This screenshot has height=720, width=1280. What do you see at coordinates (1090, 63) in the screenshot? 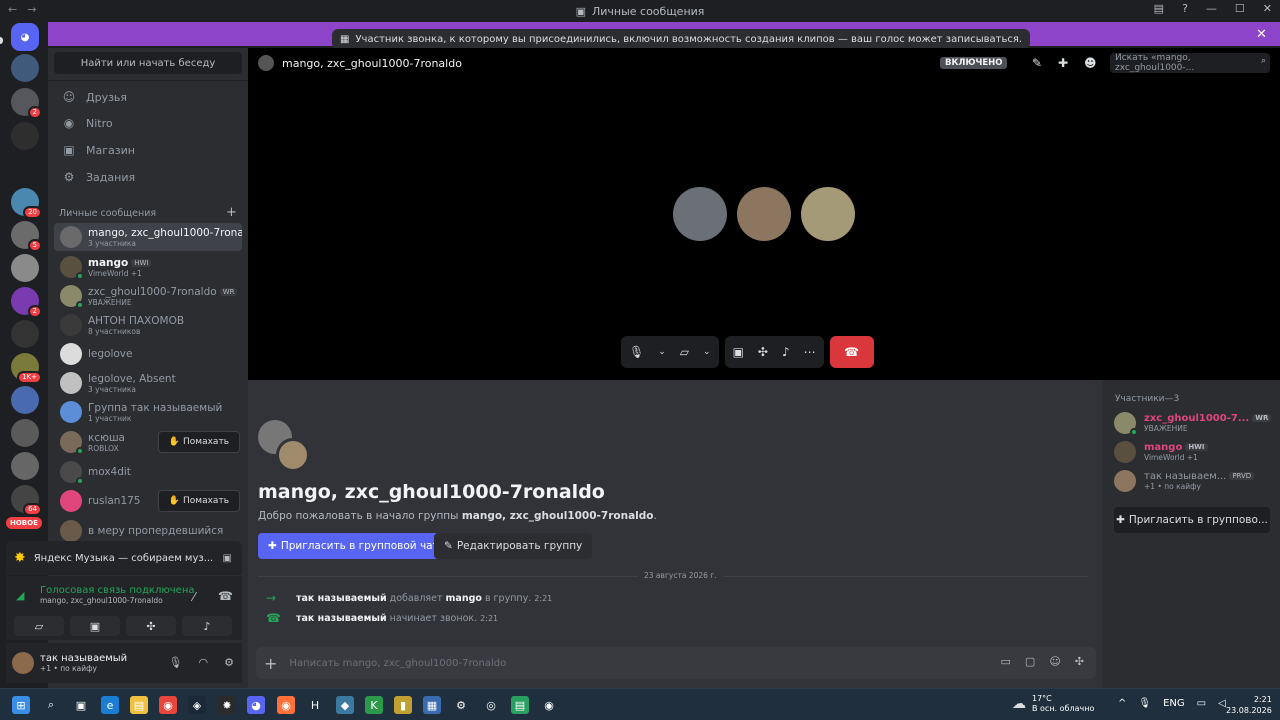
I see `members-icon: ☻` at bounding box center [1090, 63].